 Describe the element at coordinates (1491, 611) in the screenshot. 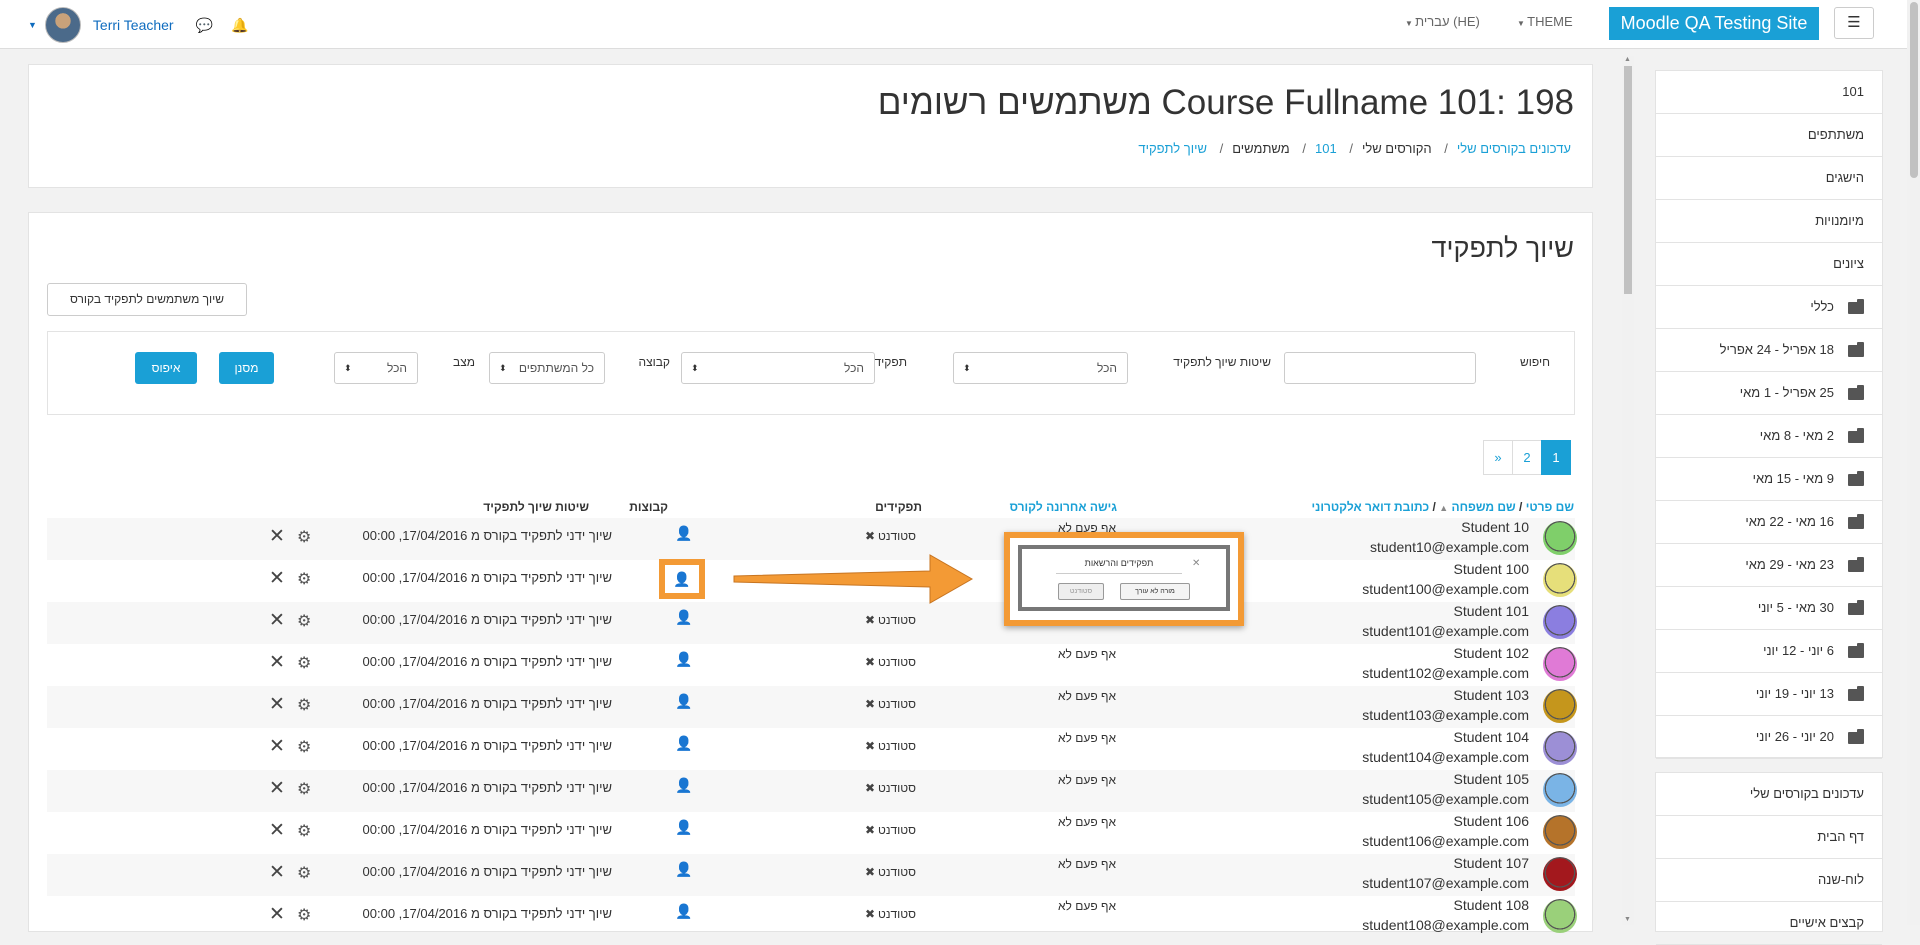

I see `student-name-link: Student 101` at that location.